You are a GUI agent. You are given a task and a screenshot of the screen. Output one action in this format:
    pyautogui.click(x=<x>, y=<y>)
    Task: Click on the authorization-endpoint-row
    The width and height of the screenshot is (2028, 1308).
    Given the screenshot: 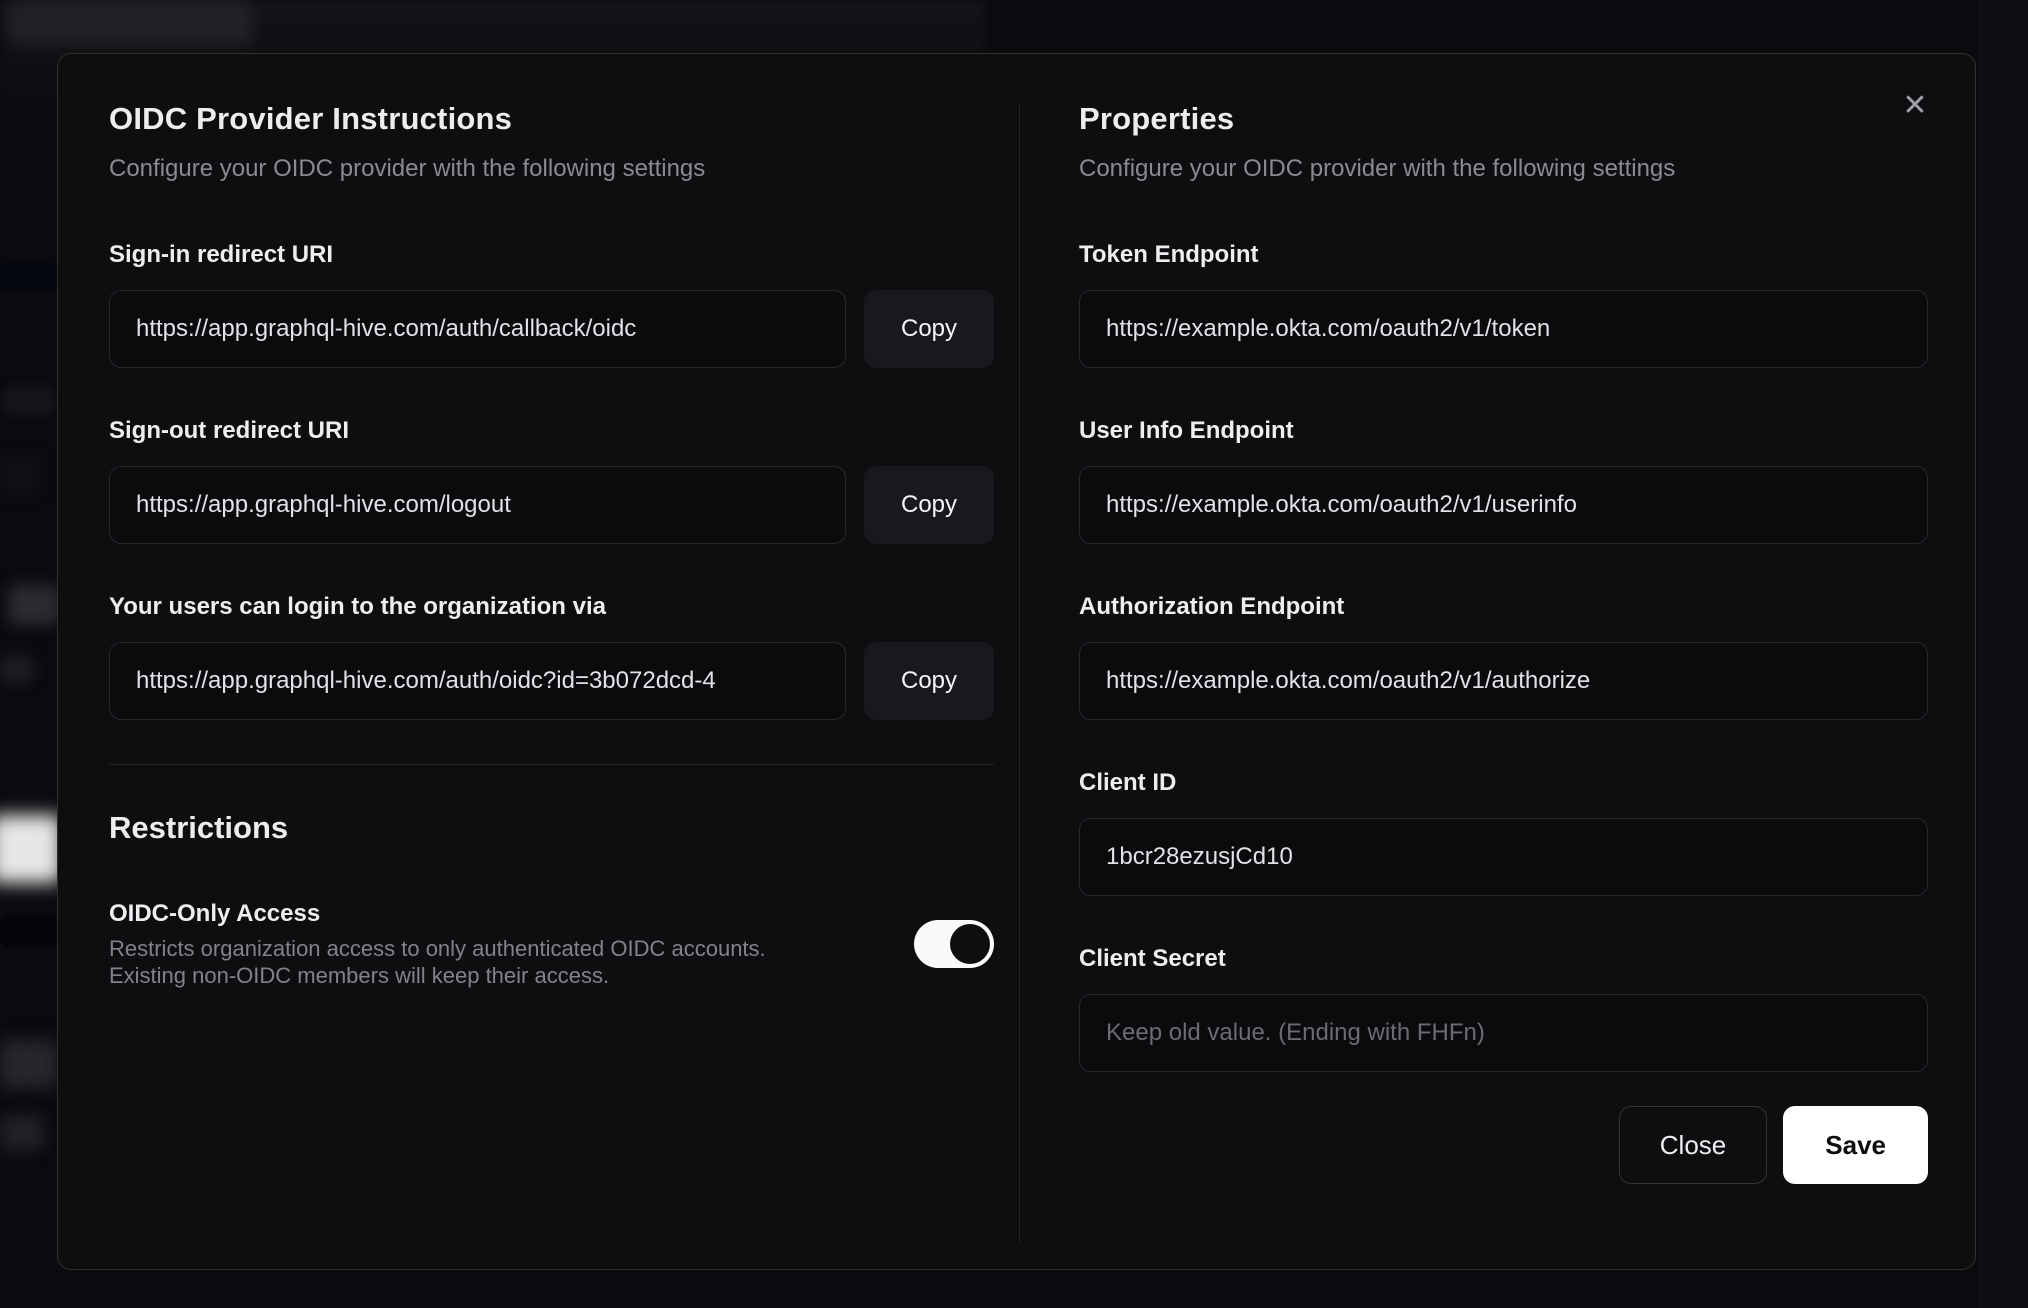 What is the action you would take?
    pyautogui.click(x=1503, y=681)
    